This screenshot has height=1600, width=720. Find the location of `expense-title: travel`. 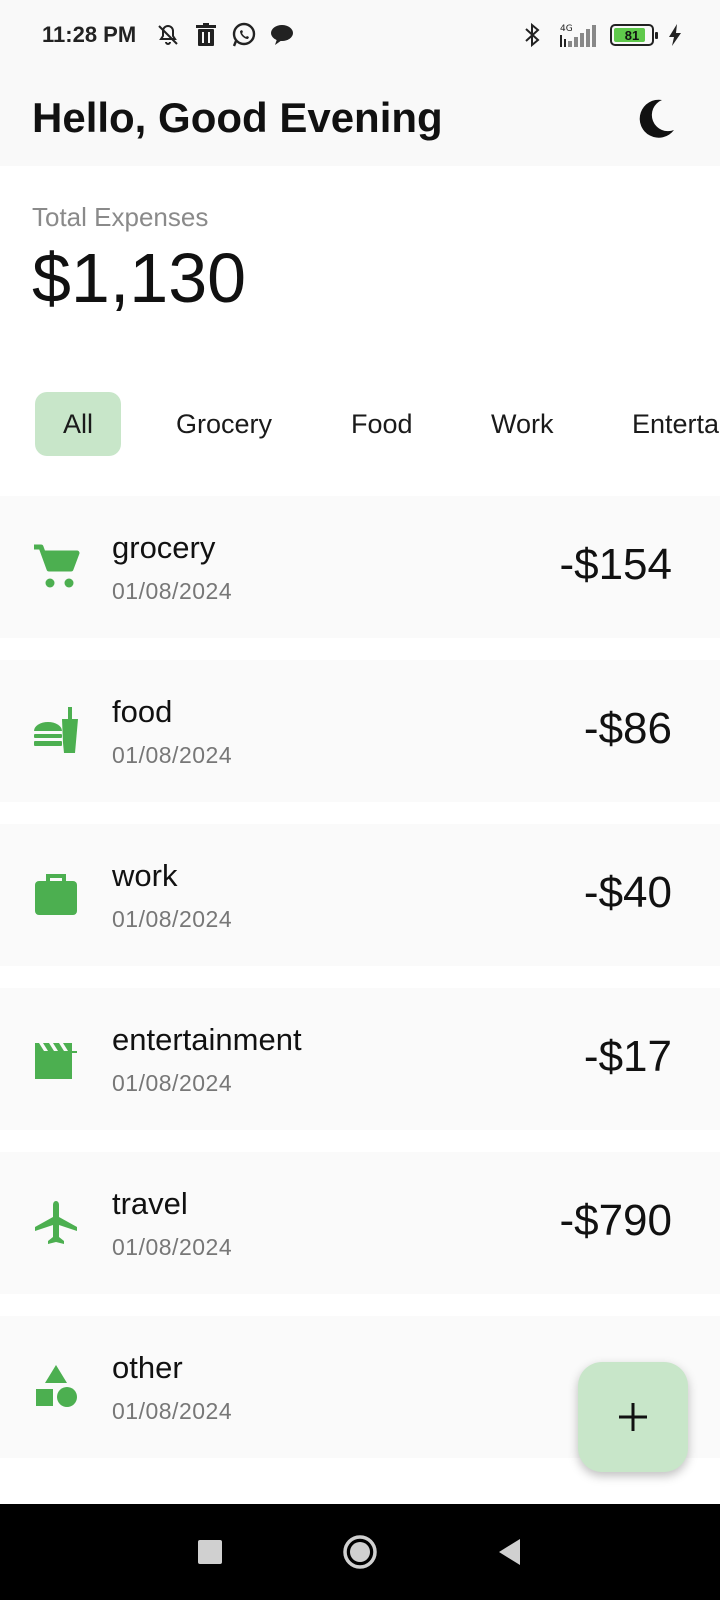

expense-title: travel is located at coordinates (150, 1203).